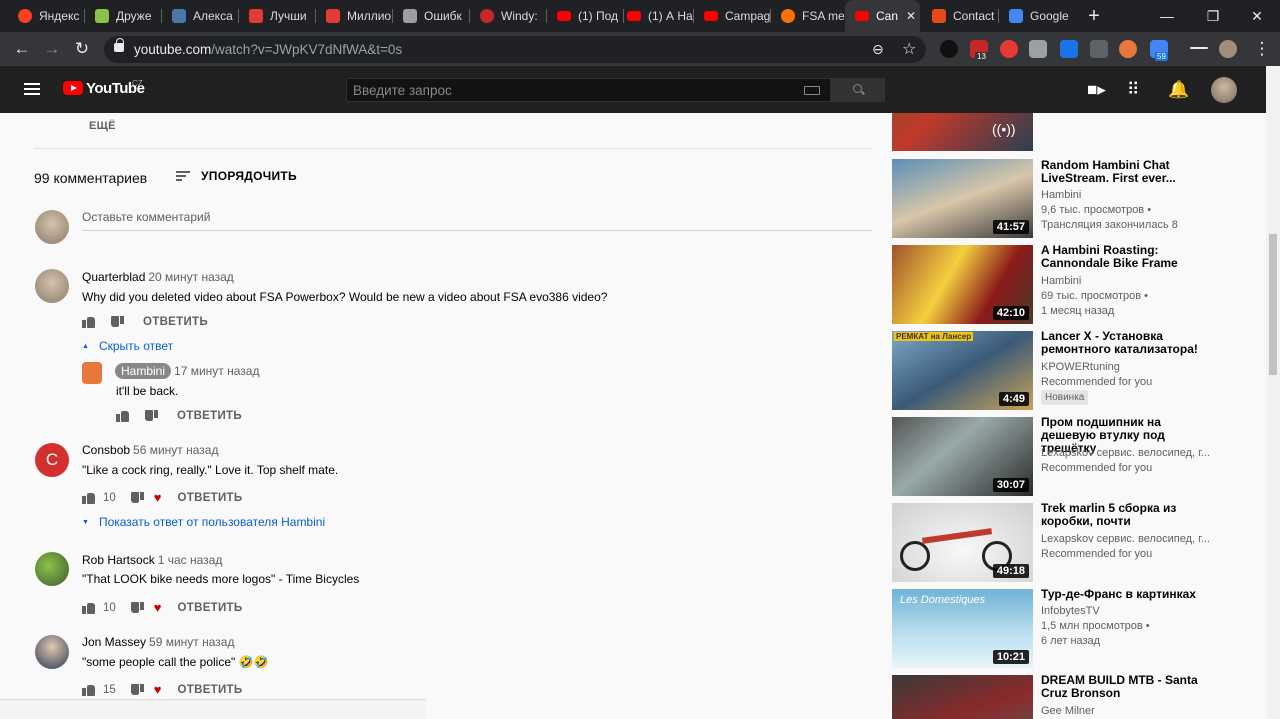 This screenshot has height=719, width=1280. Describe the element at coordinates (146, 217) in the screenshot. I see `add-comment-field: Оставьте комментарий` at that location.